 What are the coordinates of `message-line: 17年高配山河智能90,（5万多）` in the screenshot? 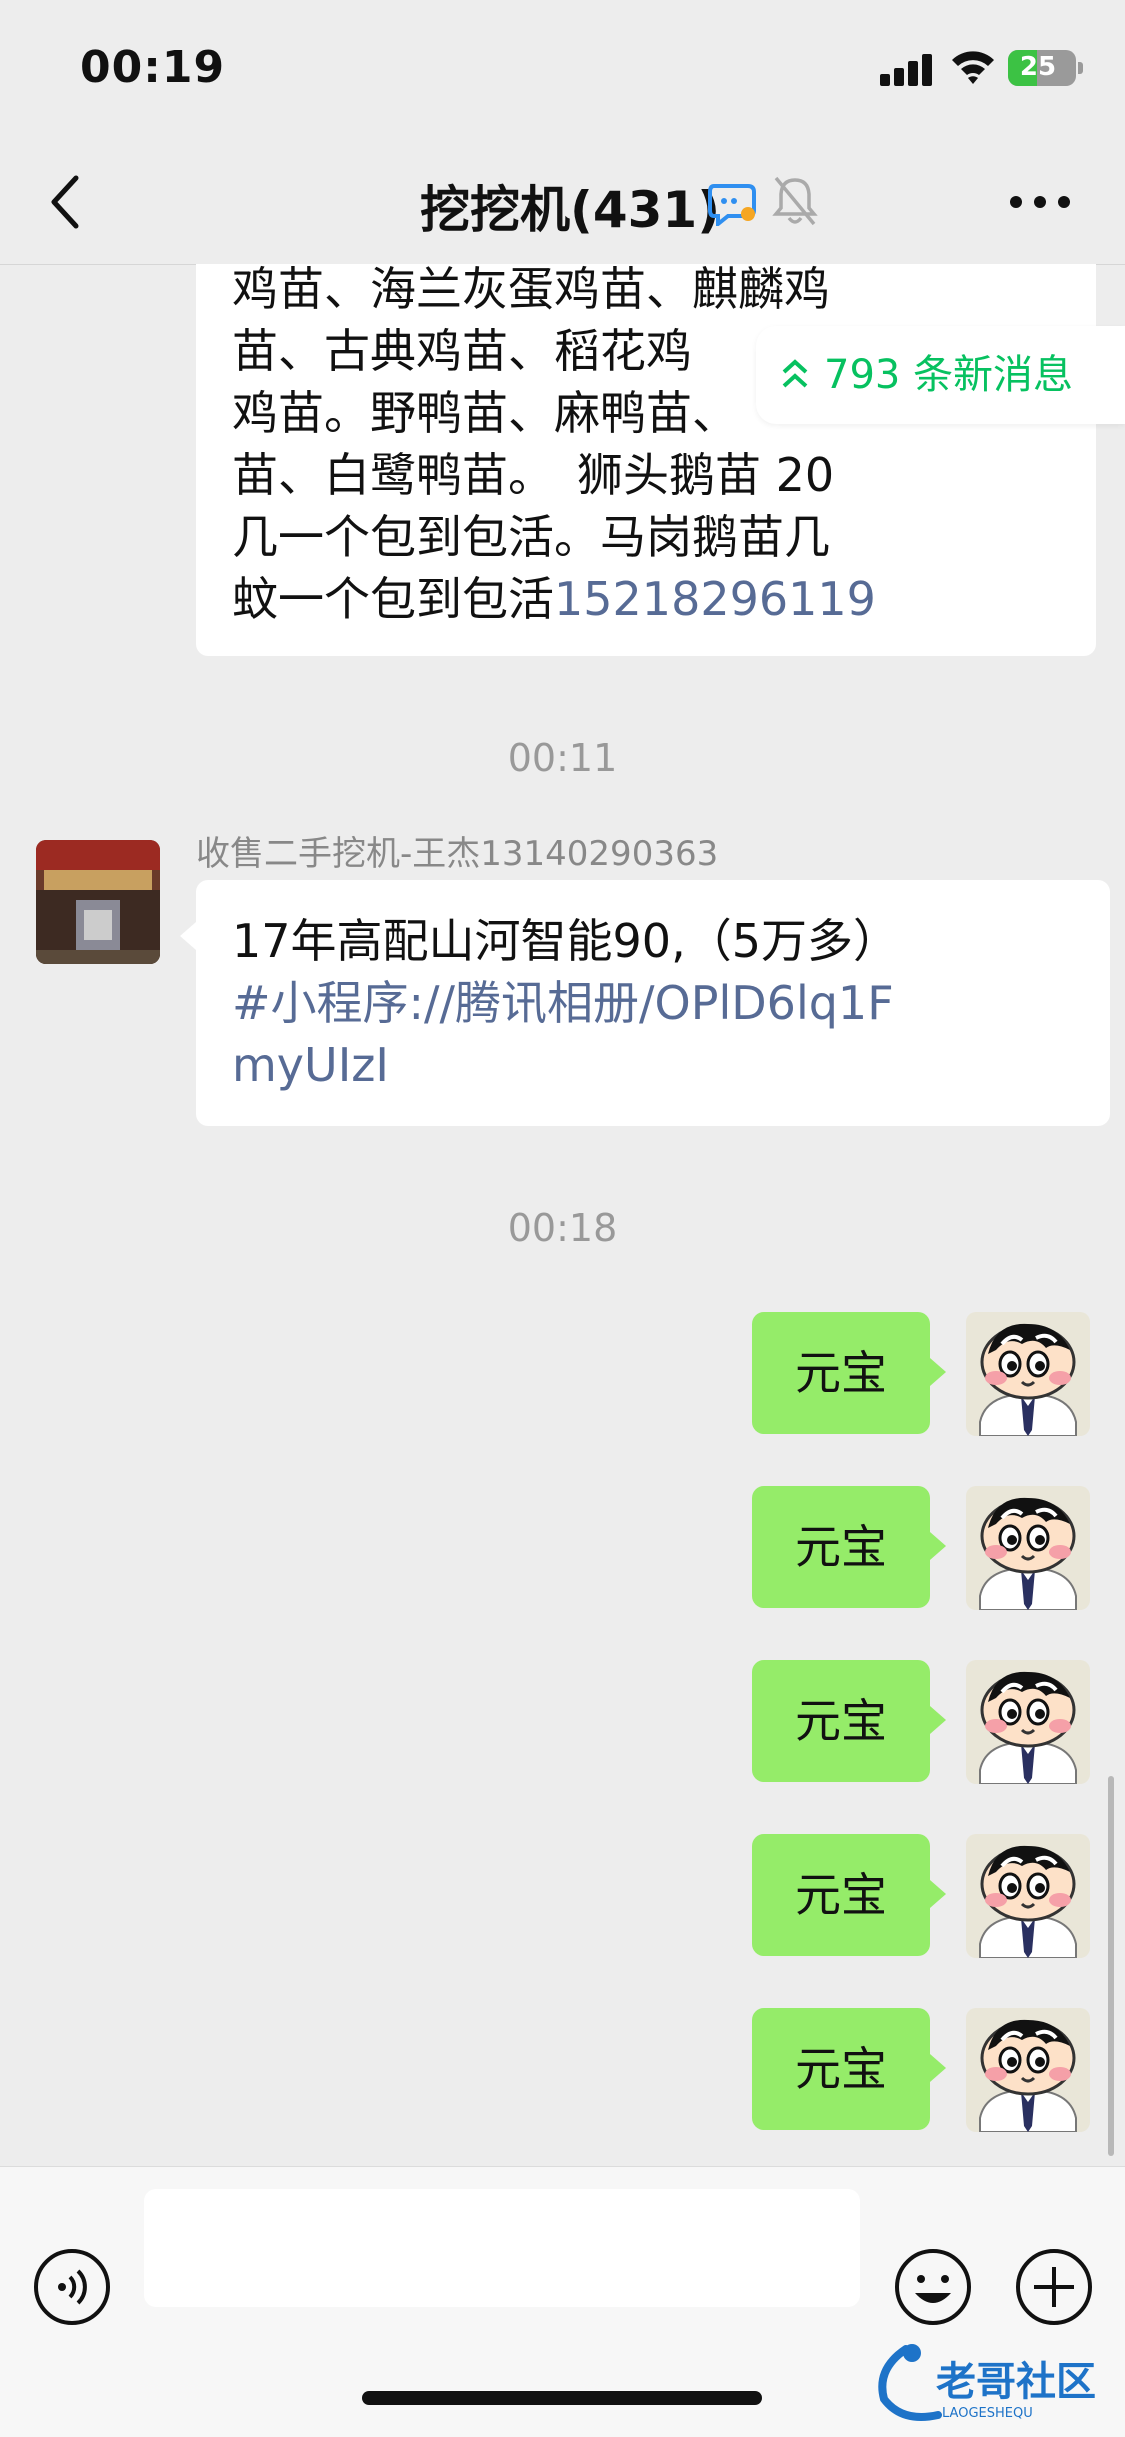 It's located at (565, 941).